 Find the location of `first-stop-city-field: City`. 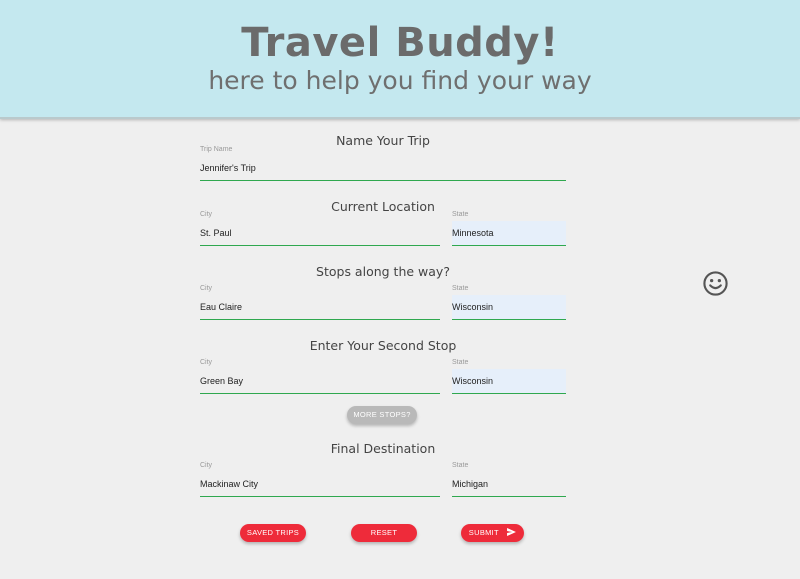

first-stop-city-field: City is located at coordinates (320, 302).